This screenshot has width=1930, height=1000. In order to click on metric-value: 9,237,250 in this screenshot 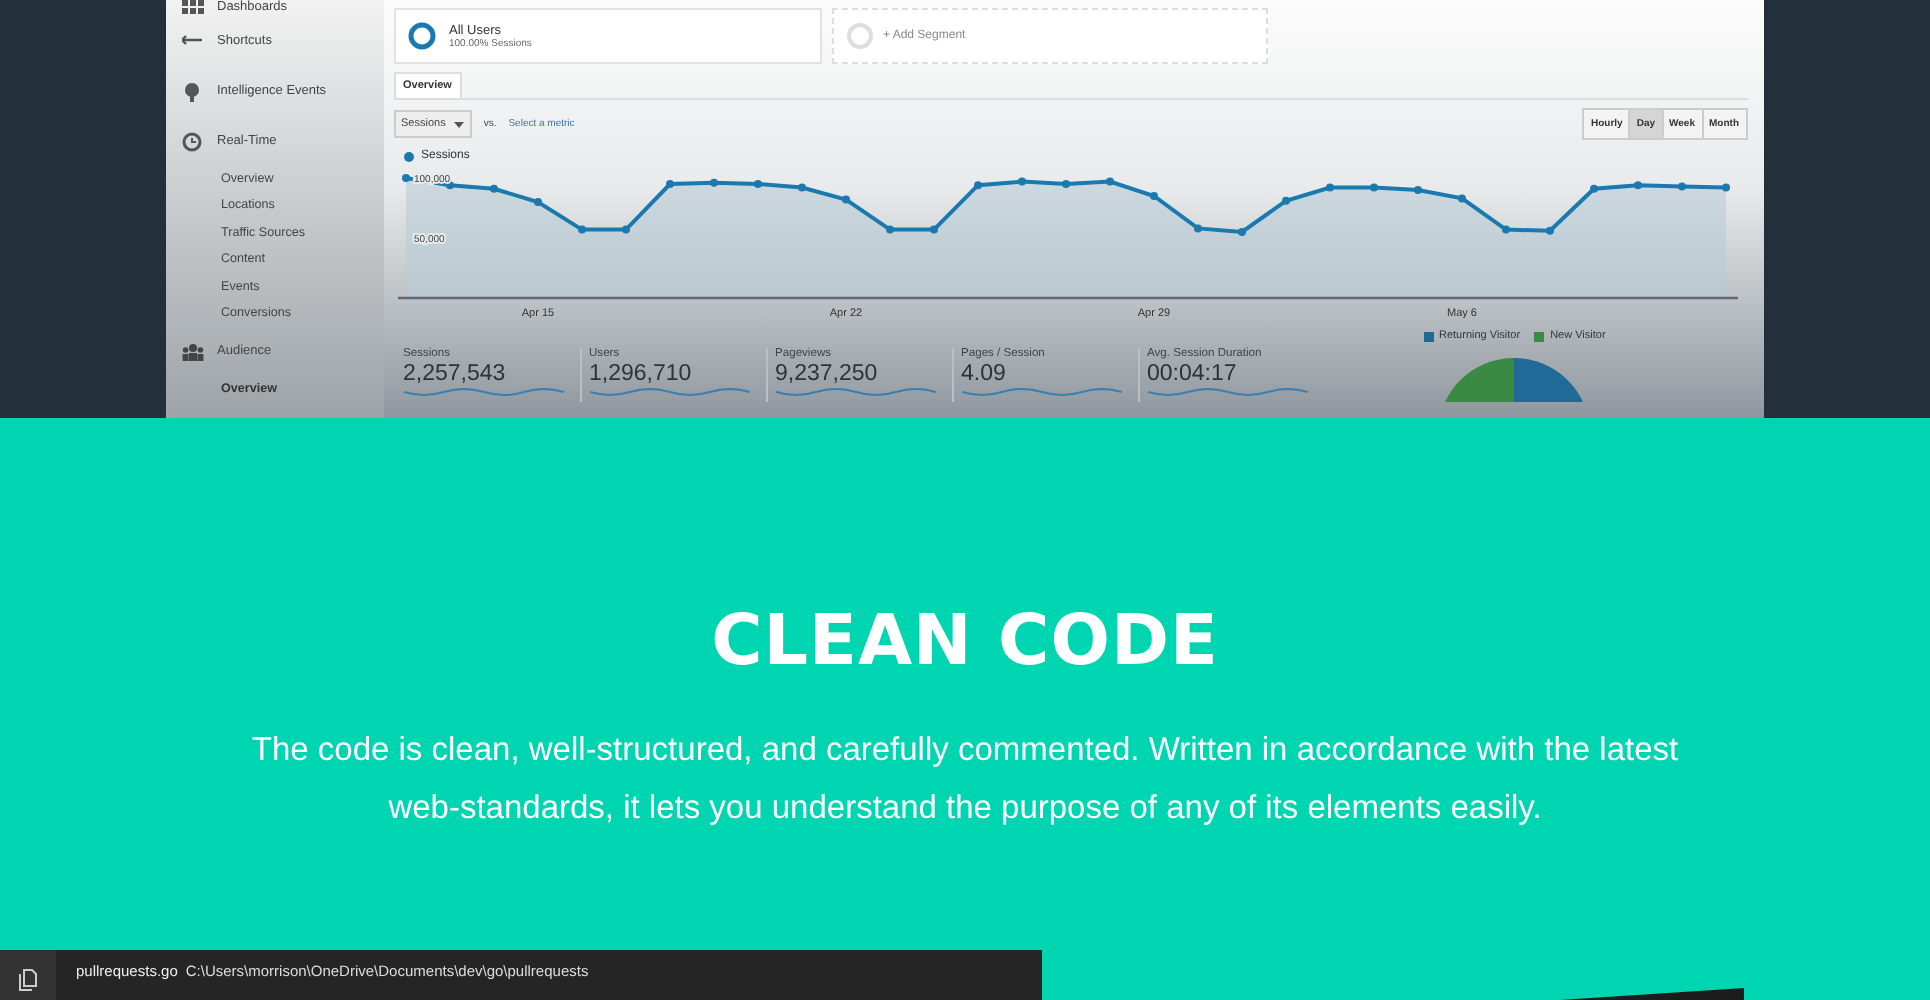, I will do `click(827, 374)`.